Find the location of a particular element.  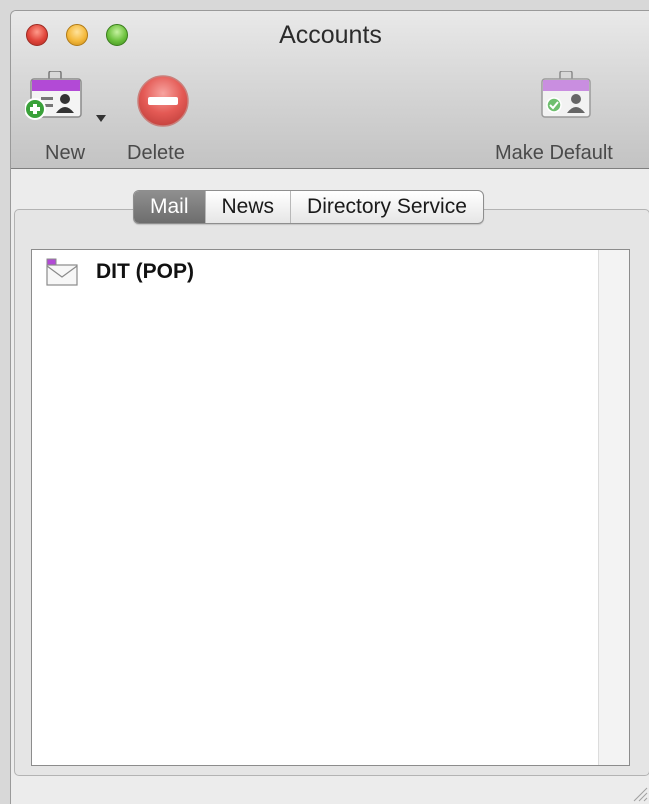

window-title: Accounts is located at coordinates (330, 35).